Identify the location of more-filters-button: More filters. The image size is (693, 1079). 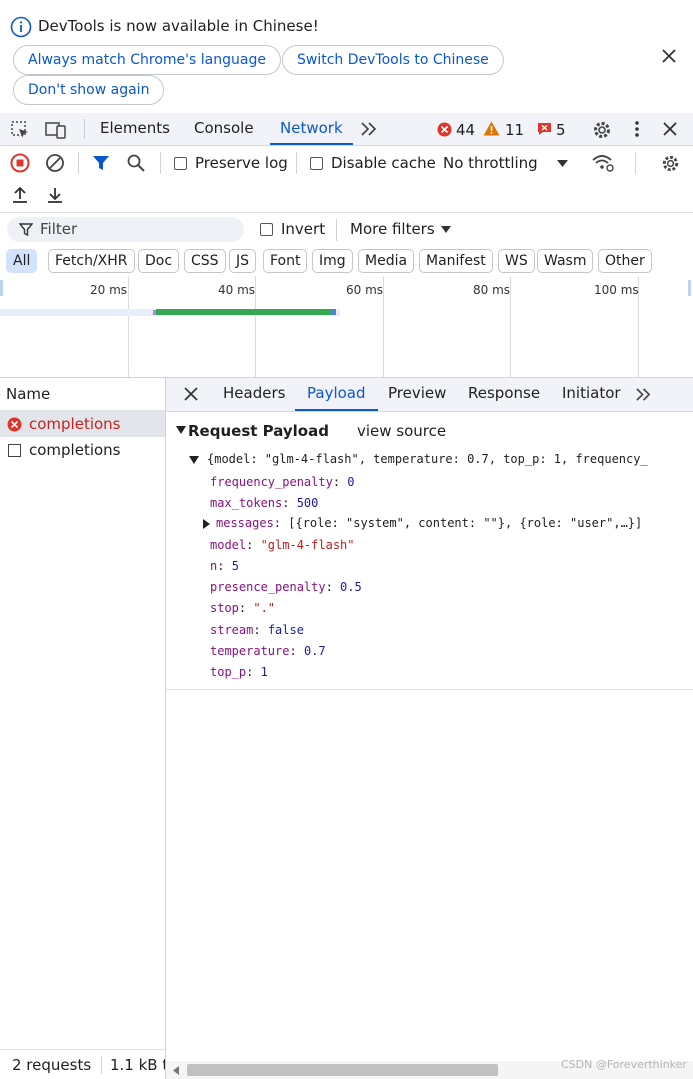
(392, 229).